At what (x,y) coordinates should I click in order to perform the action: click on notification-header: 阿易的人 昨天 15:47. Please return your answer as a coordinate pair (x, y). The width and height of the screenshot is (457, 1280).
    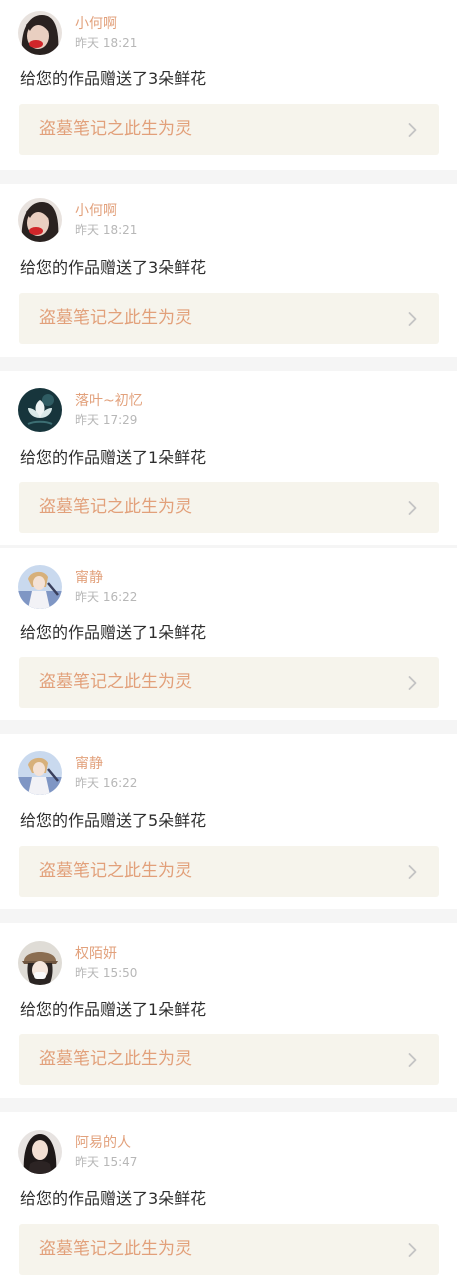
    Looking at the image, I should click on (77, 1152).